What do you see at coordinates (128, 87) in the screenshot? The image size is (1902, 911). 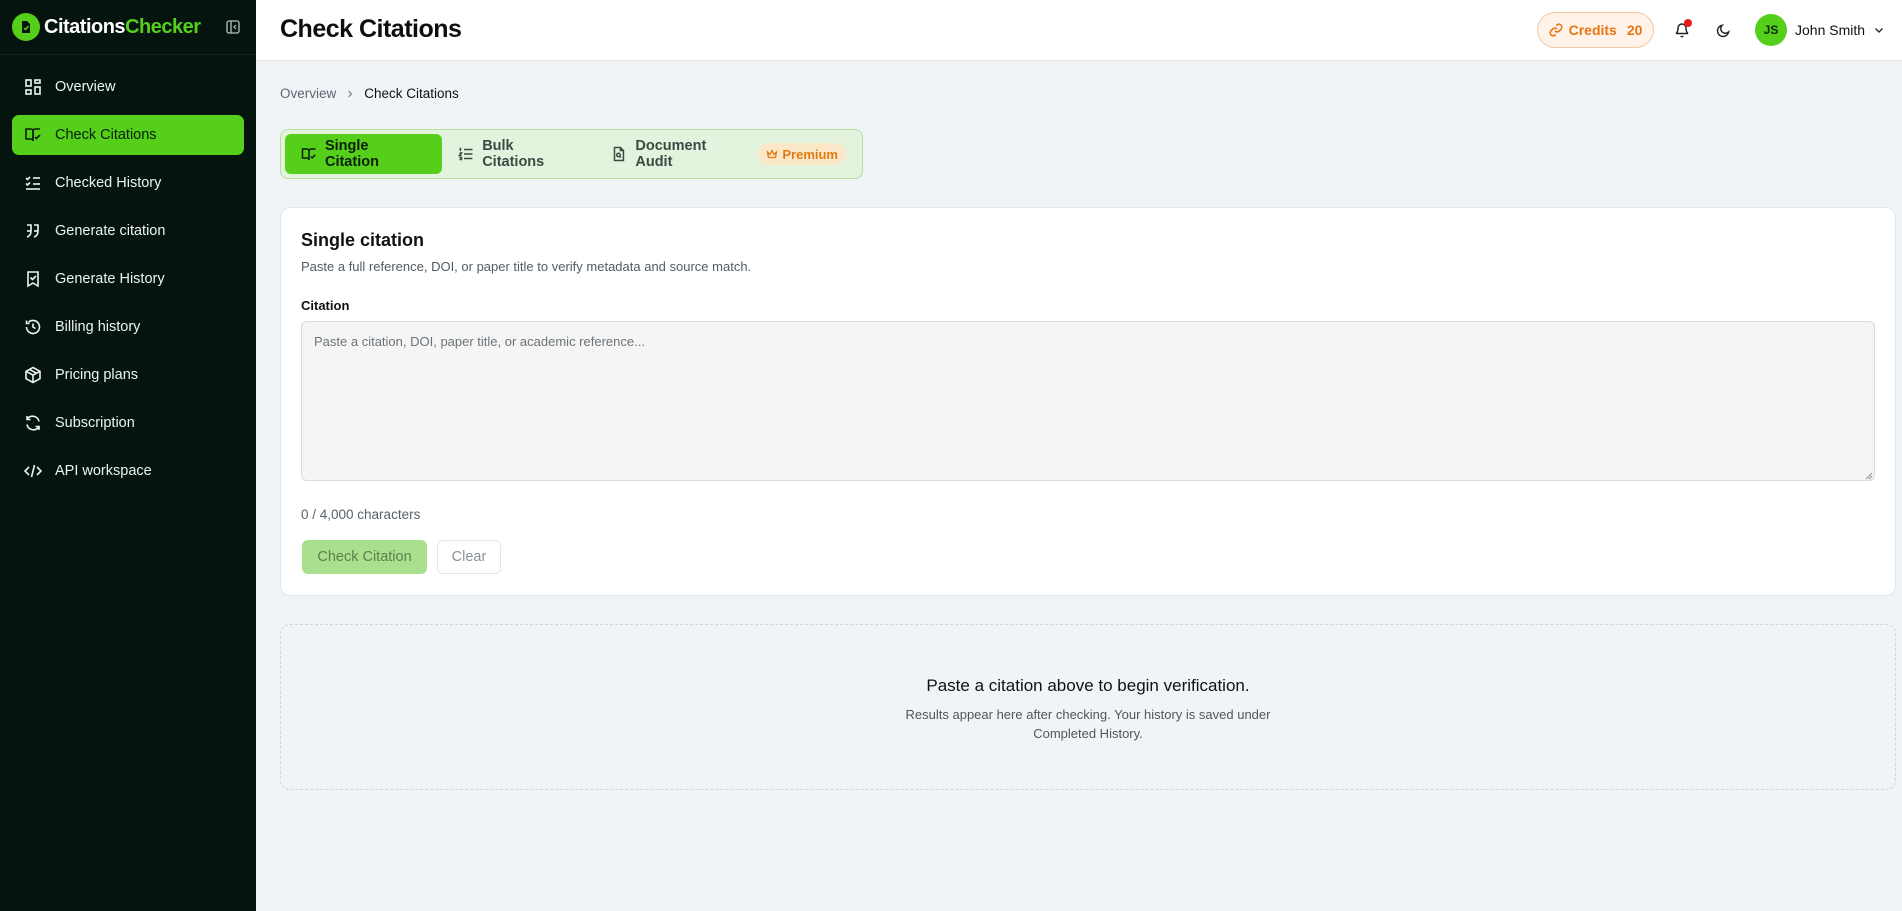 I see `sidebar-item-overview: Overview` at bounding box center [128, 87].